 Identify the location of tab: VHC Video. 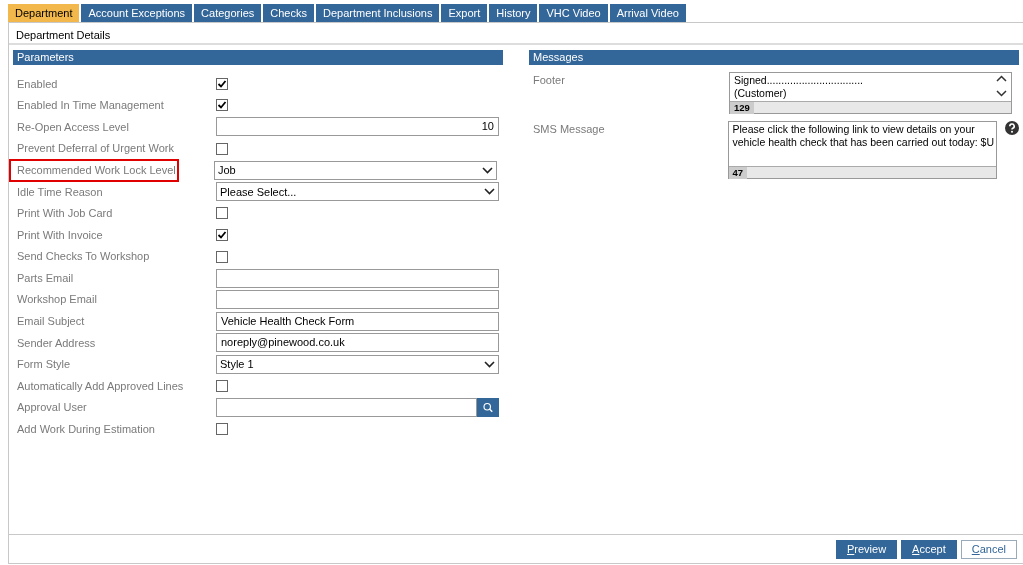
(573, 13).